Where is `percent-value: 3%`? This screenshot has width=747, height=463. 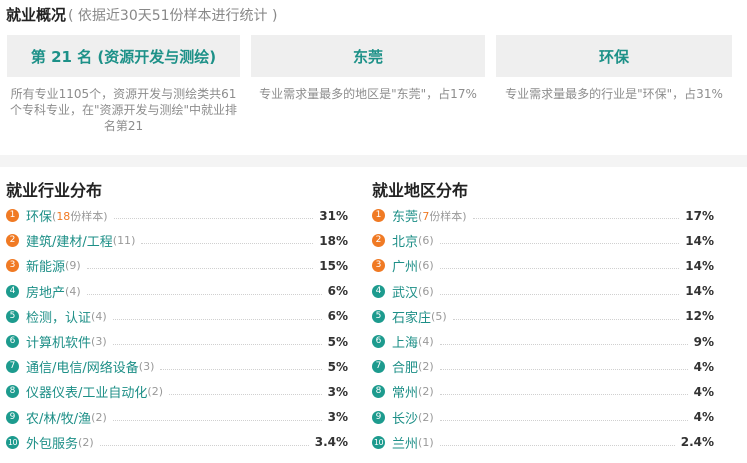
percent-value: 3% is located at coordinates (337, 391).